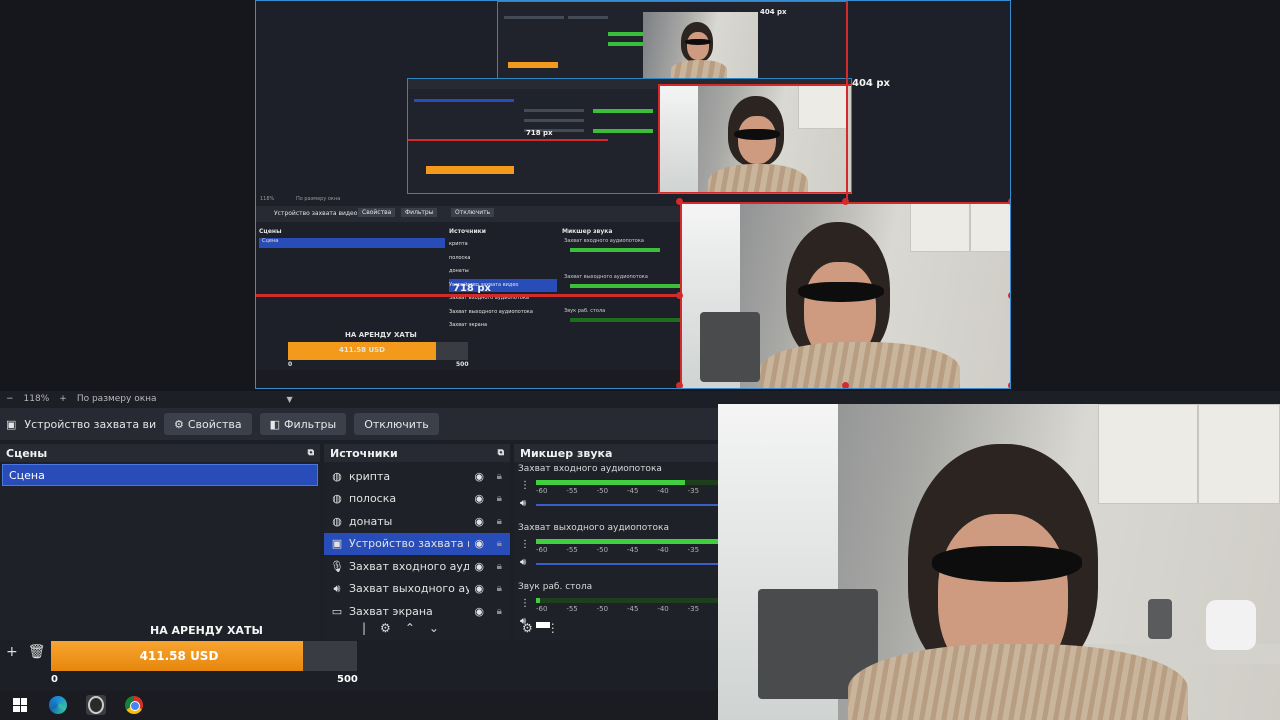  I want to click on channel-name: Захват выходного аудиопотока, so click(593, 528).